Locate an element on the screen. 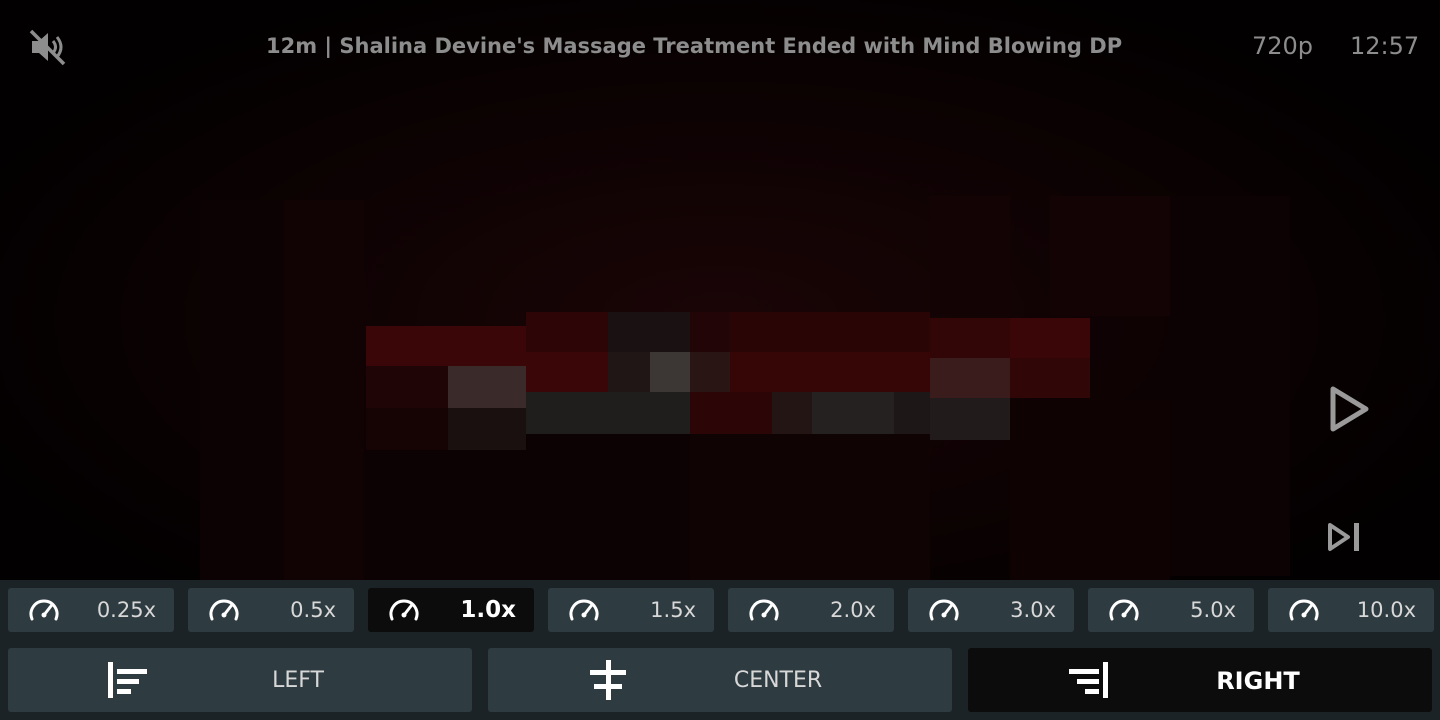 The height and width of the screenshot is (720, 1440). speed-option-2-0x: 2.0x is located at coordinates (811, 610).